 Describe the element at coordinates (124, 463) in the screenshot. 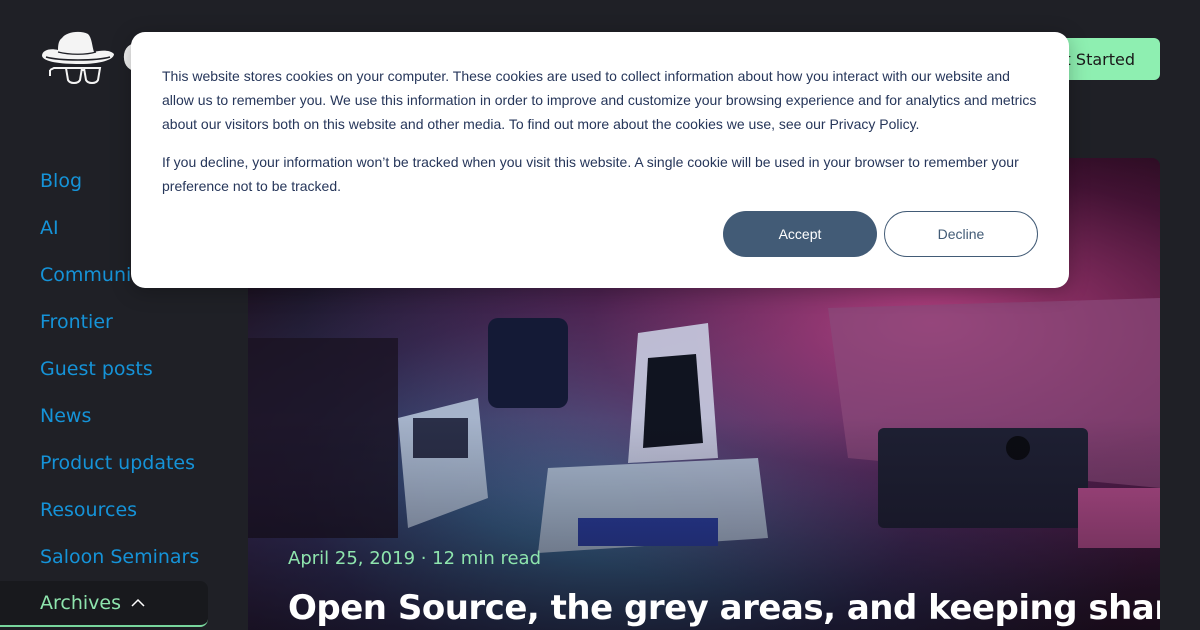

I see `sidebar-item-product-updates: Product updates` at that location.